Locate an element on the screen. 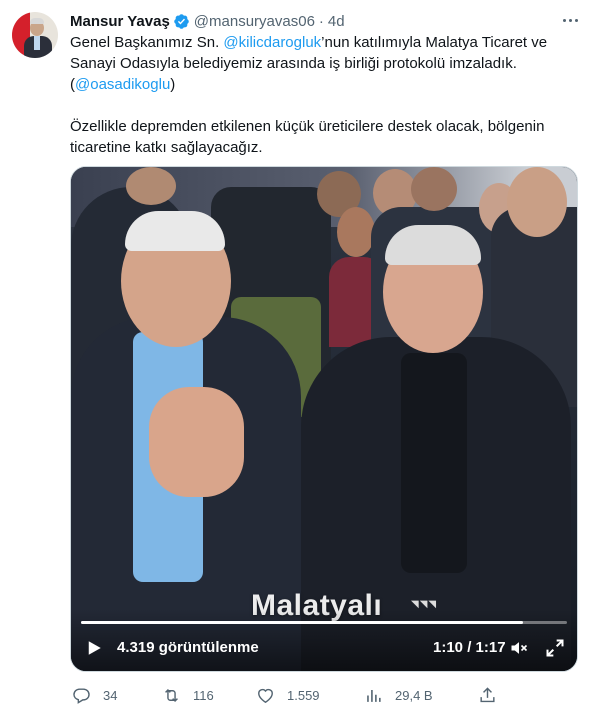  video-progress-bar is located at coordinates (324, 622).